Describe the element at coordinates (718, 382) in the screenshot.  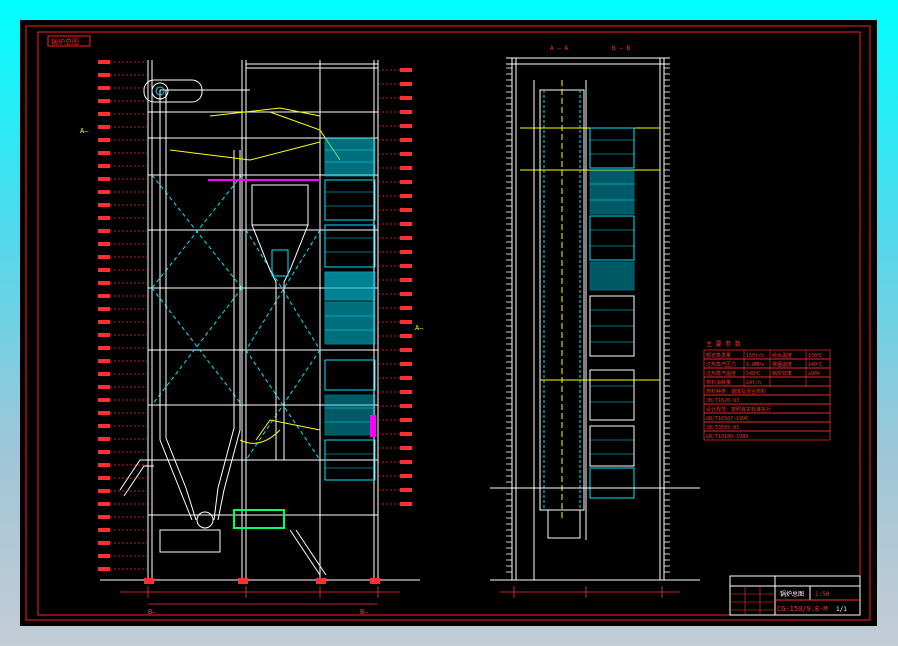
I see `tech-table-cell: 燃料消耗量` at that location.